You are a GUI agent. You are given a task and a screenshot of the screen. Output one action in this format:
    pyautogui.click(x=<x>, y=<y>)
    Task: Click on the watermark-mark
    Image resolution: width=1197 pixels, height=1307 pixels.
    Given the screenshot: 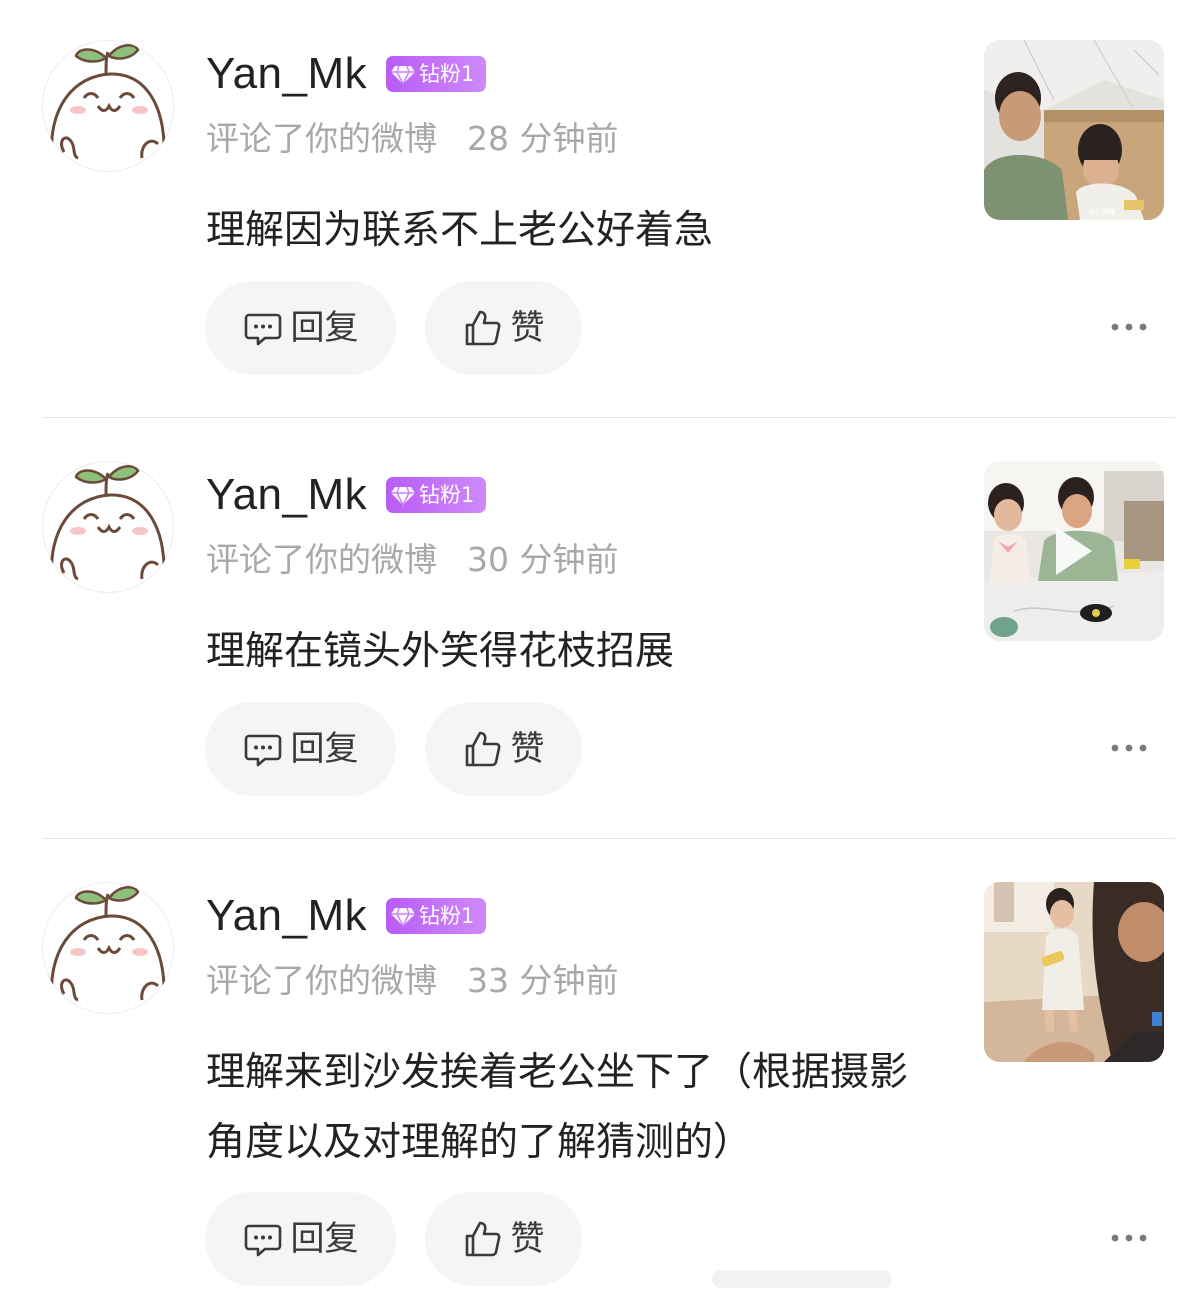 What is the action you would take?
    pyautogui.click(x=802, y=1279)
    